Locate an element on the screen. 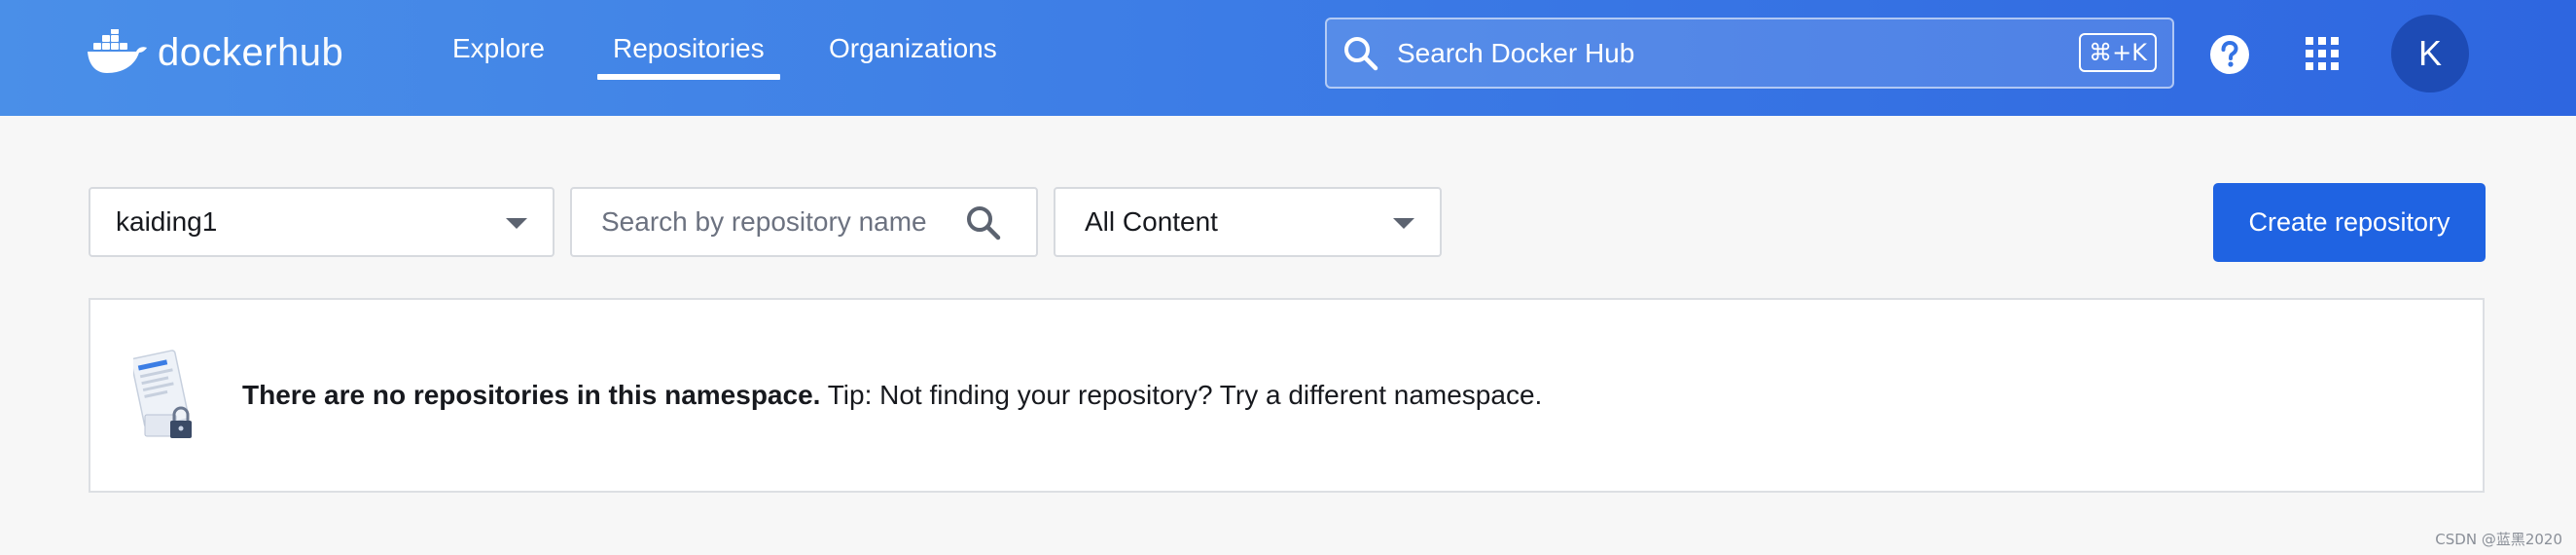 Image resolution: width=2576 pixels, height=555 pixels. logo-wordmark: dockerhub is located at coordinates (250, 53).